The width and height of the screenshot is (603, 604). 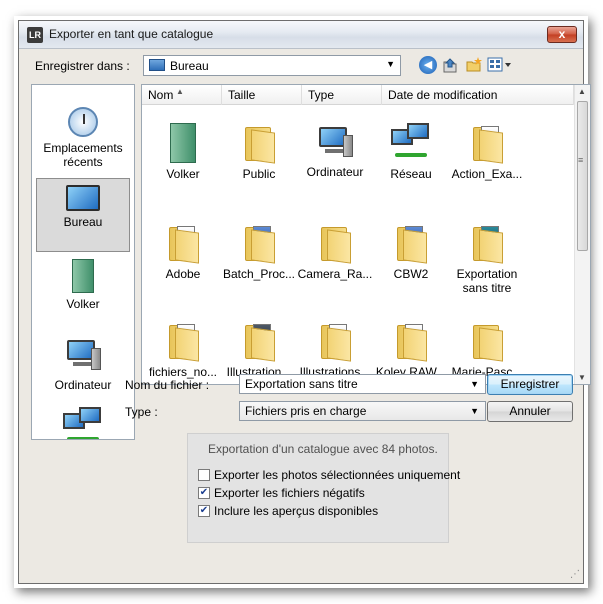 What do you see at coordinates (131, 34) in the screenshot?
I see `dialog-title: Exporter en tant que catalogue` at bounding box center [131, 34].